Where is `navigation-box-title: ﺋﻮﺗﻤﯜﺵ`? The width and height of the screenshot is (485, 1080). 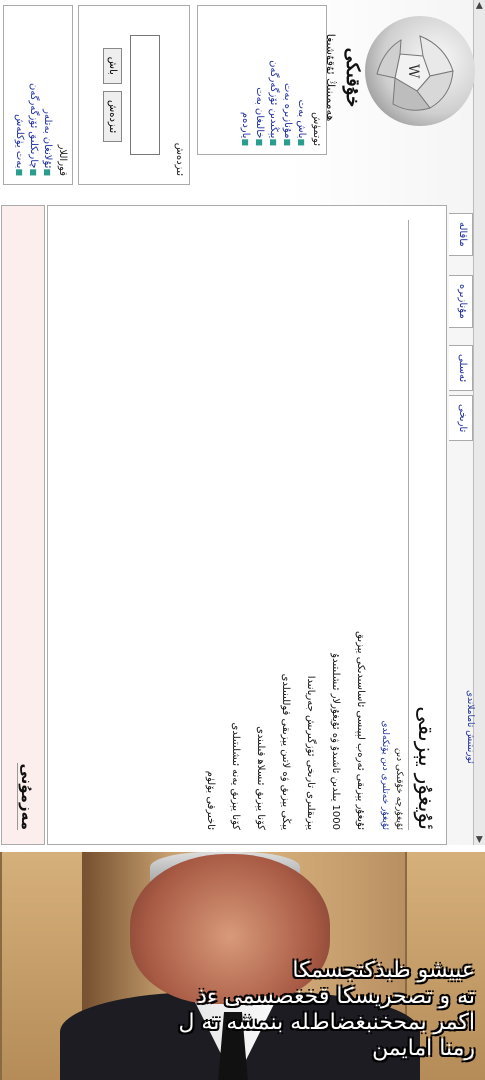
navigation-box-title: ﺋﻮﺗﻤﯜﺵ is located at coordinates (316, 129).